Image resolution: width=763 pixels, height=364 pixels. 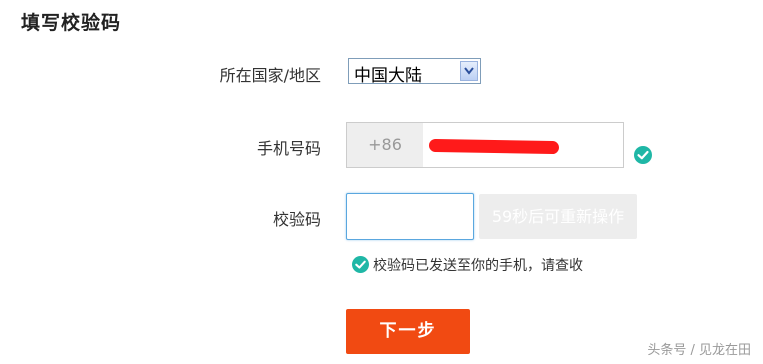 I want to click on country-select: 中国大陆, so click(x=414, y=72).